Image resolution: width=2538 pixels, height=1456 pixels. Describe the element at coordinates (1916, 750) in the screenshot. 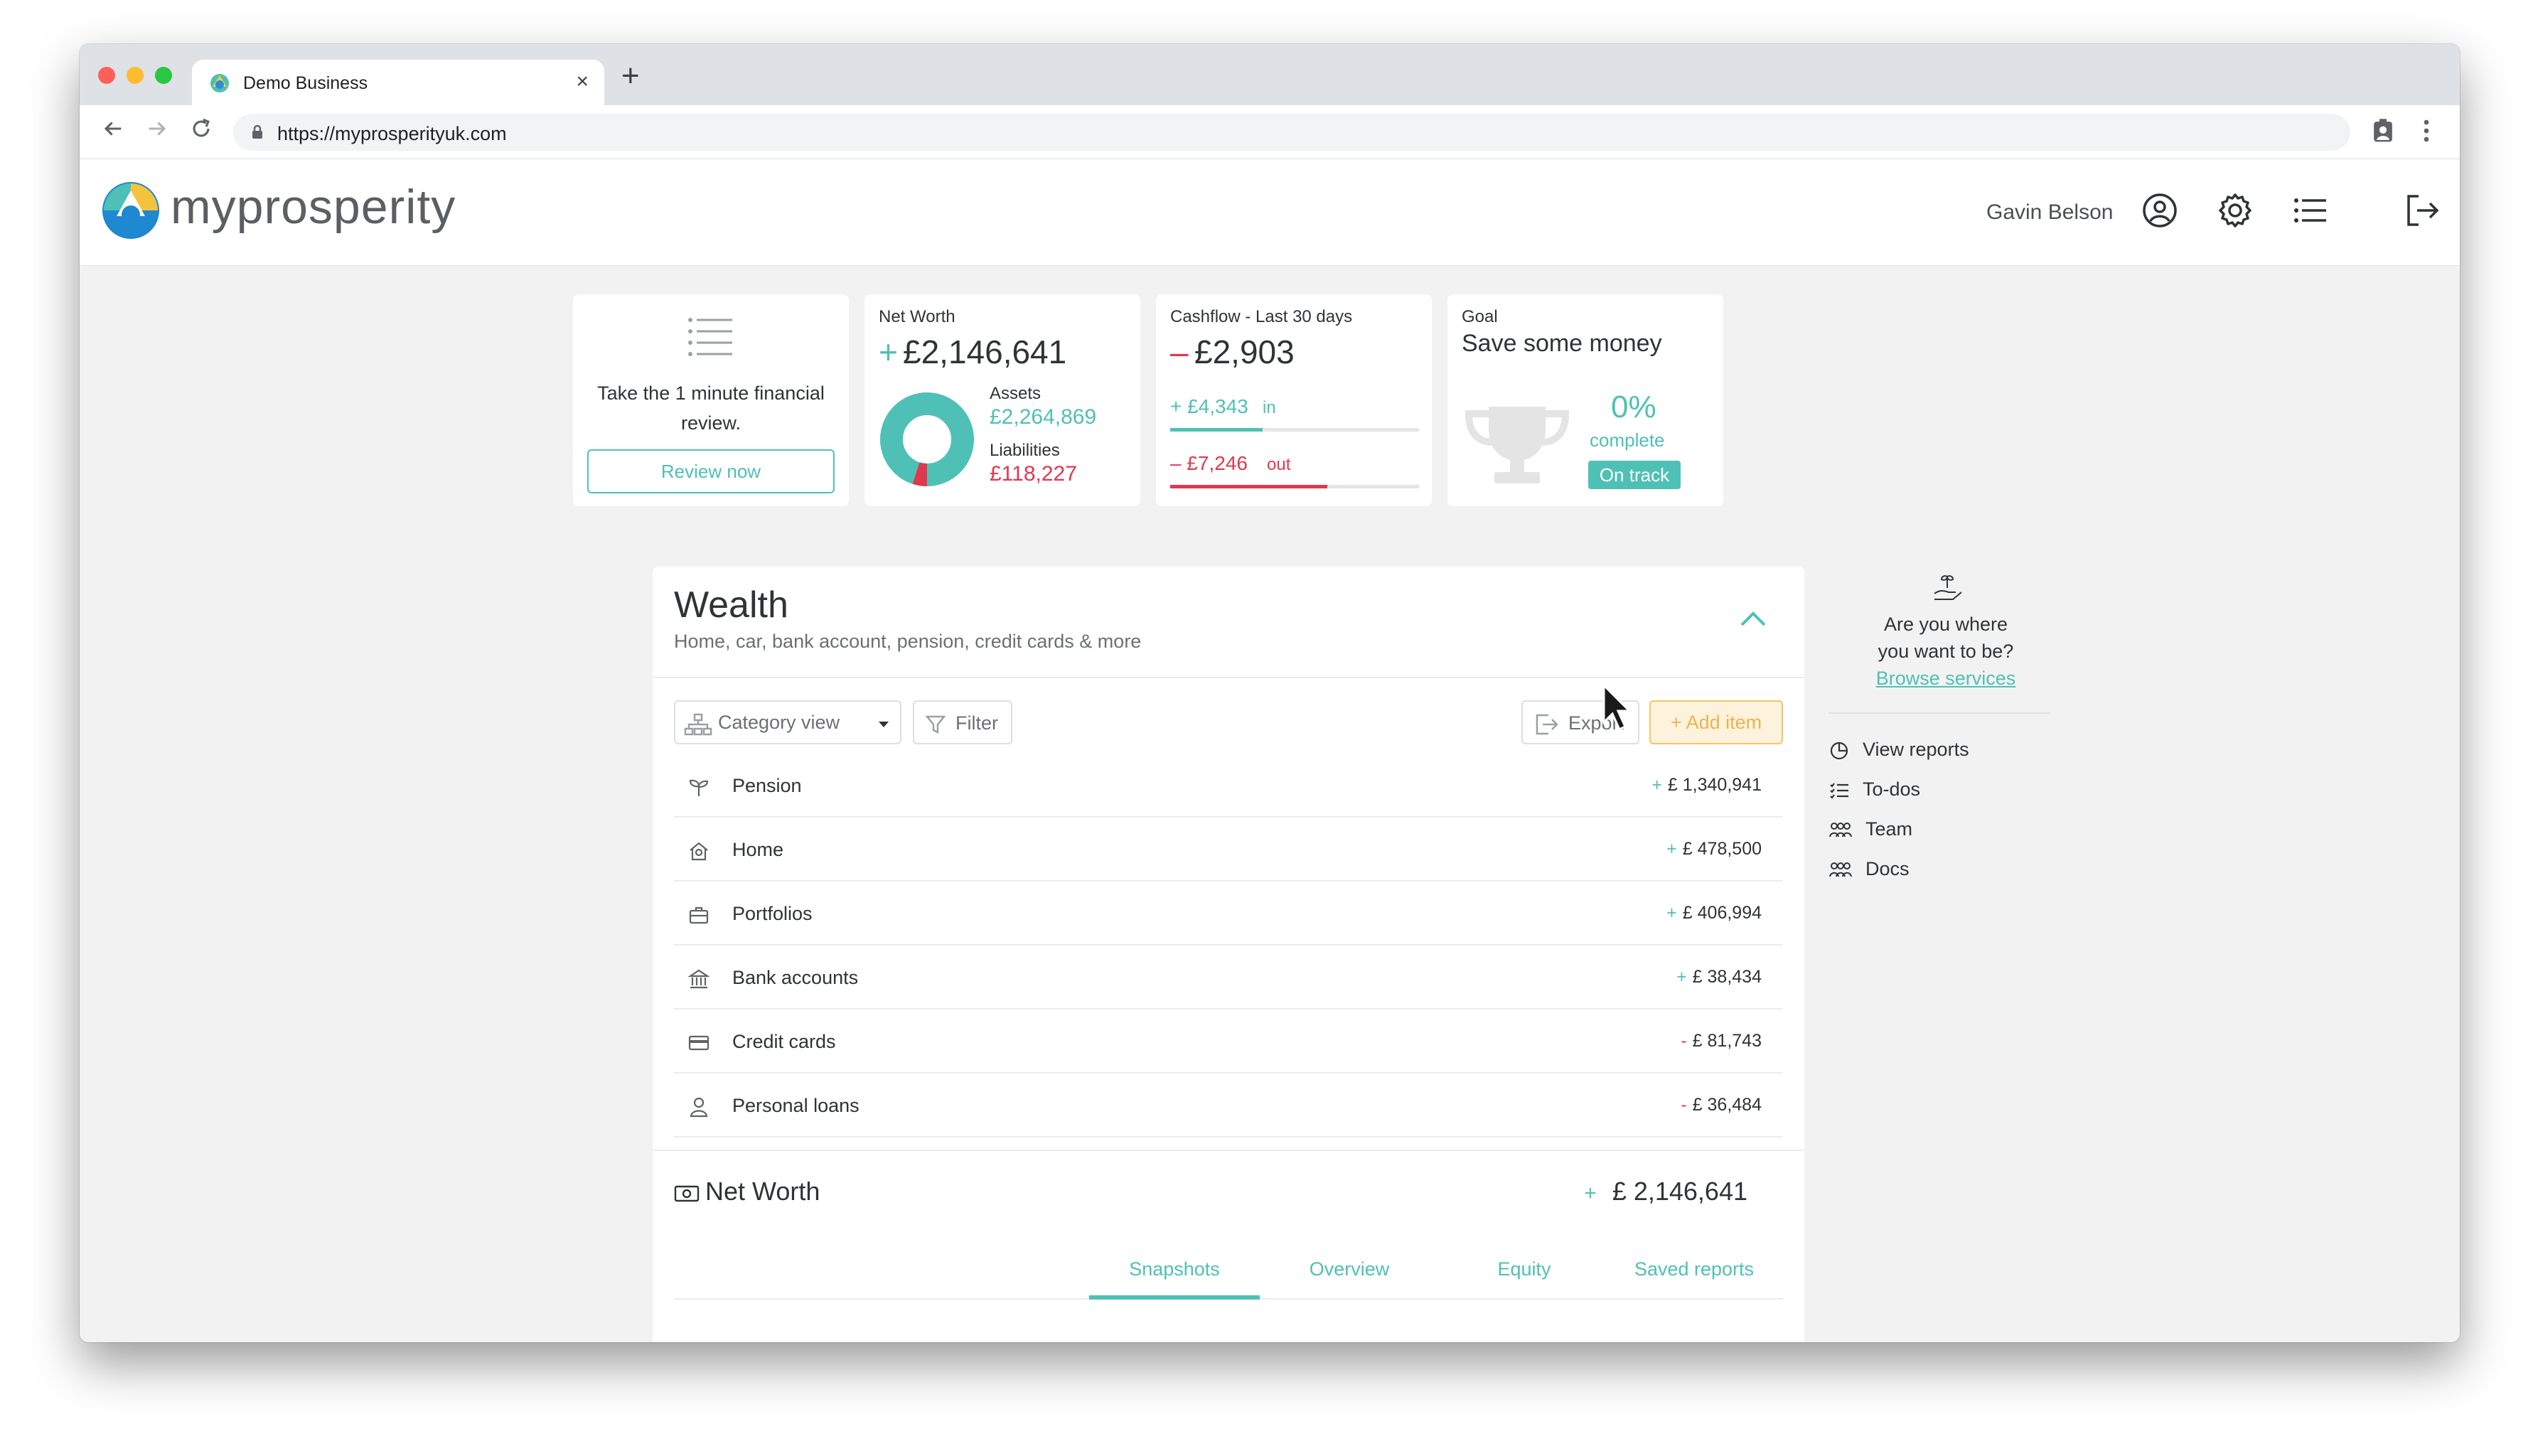

I see `sidebar-item-label: View reports` at that location.